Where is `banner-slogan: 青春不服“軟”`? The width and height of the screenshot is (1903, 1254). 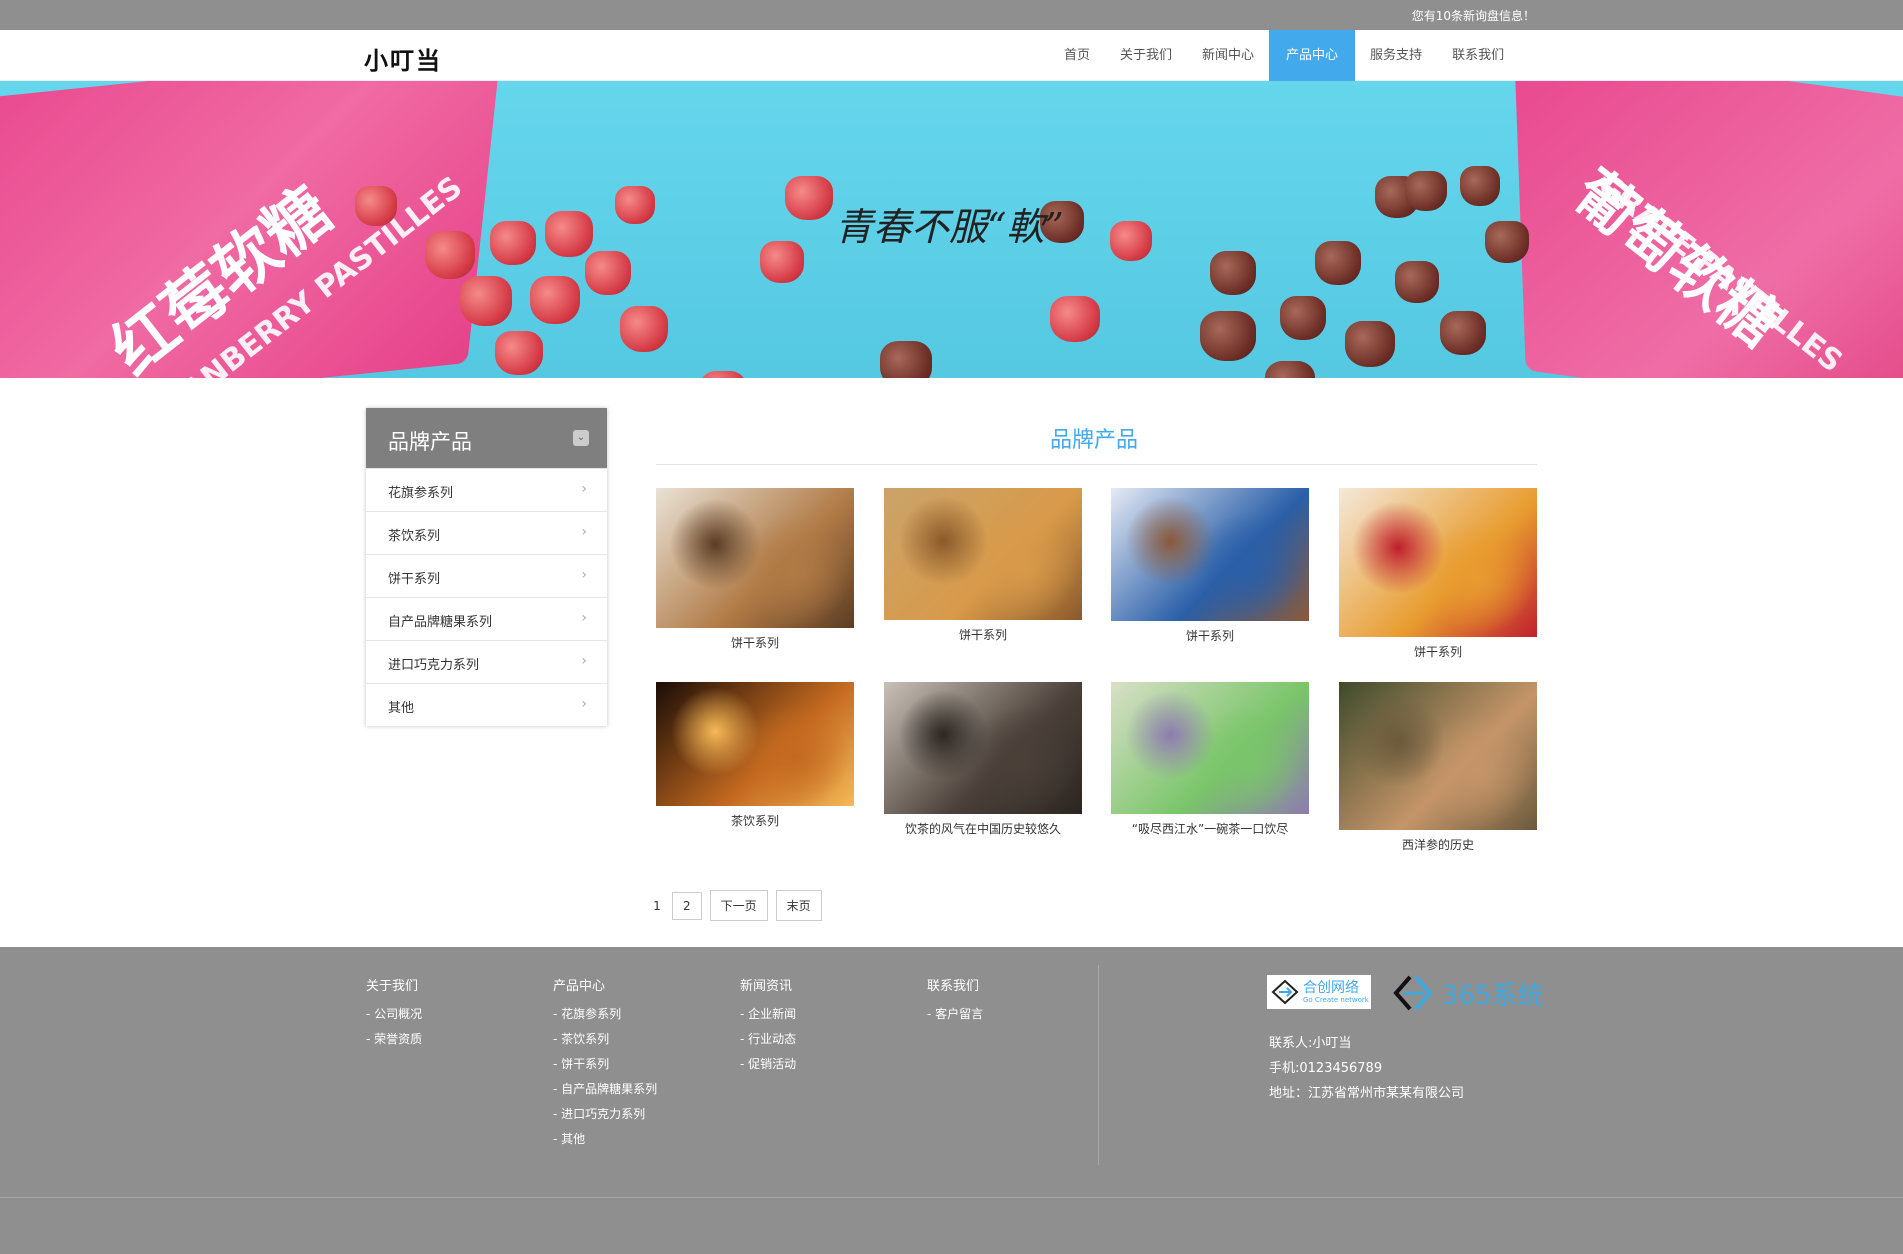 banner-slogan: 青春不服“軟” is located at coordinates (949, 227).